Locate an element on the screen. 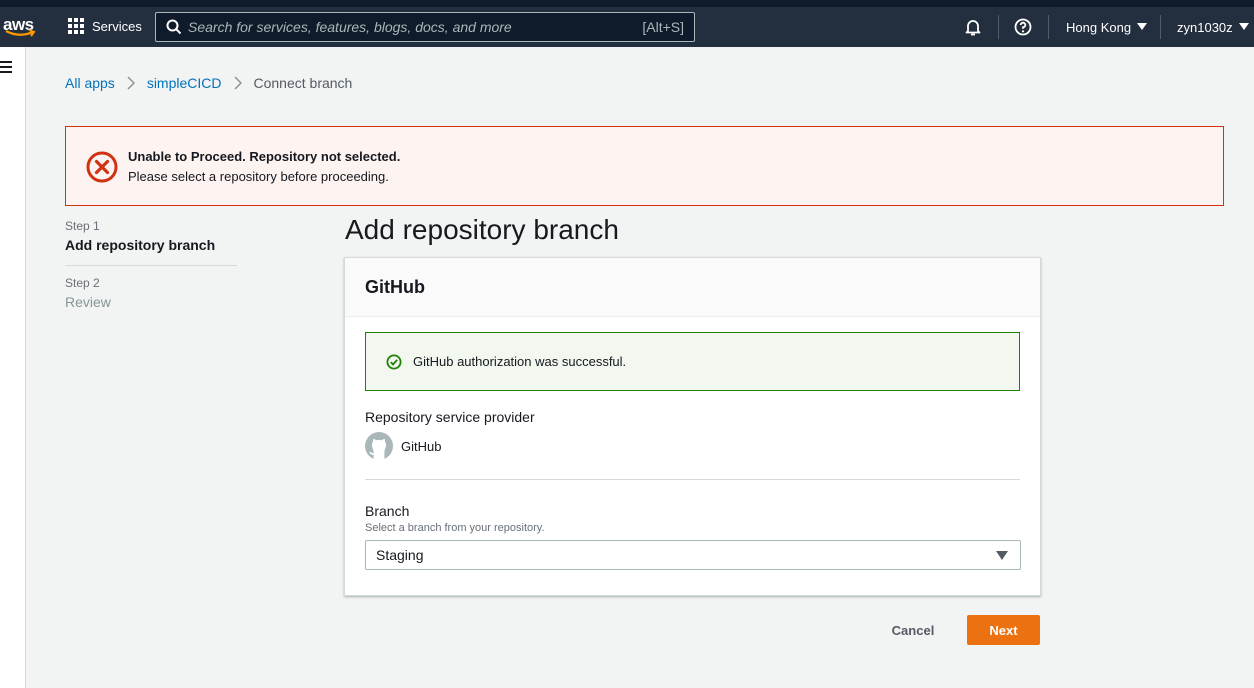 Image resolution: width=1254 pixels, height=688 pixels. breadcrumb: All apps simpleCICD Connect branch is located at coordinates (208, 83).